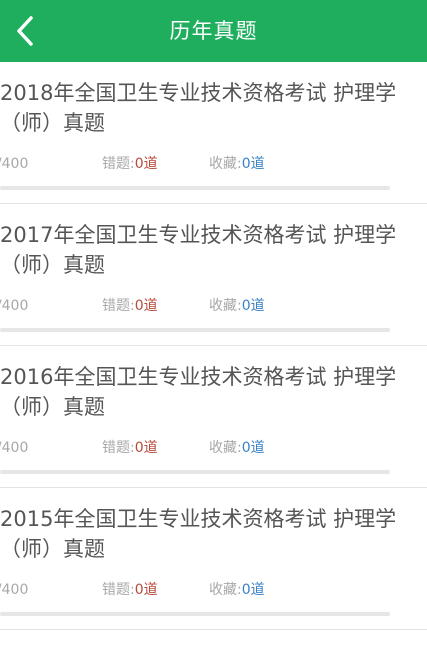 The image size is (427, 651). I want to click on exam-title: 2016年全国卫生专业技术资格考试 护理学（师）真题, so click(198, 392).